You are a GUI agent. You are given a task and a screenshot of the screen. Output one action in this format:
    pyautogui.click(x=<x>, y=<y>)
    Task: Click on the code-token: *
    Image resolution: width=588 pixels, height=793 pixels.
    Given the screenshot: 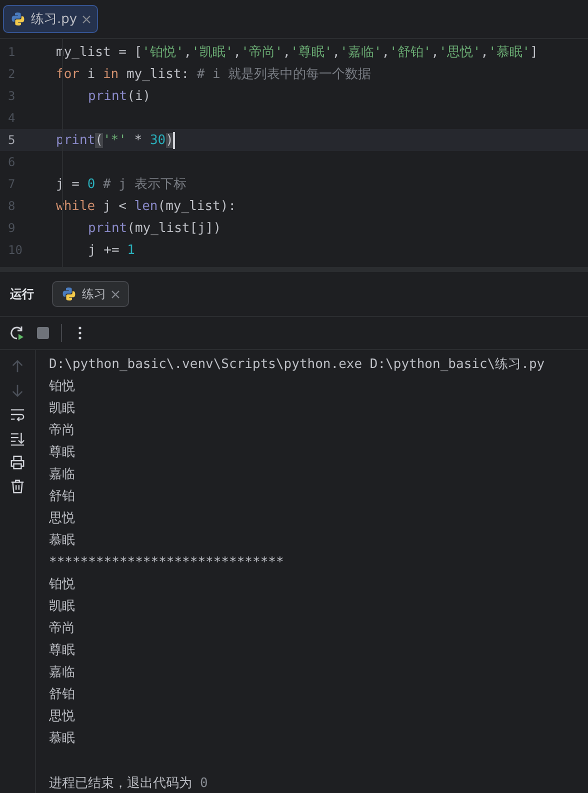 What is the action you would take?
    pyautogui.click(x=138, y=140)
    